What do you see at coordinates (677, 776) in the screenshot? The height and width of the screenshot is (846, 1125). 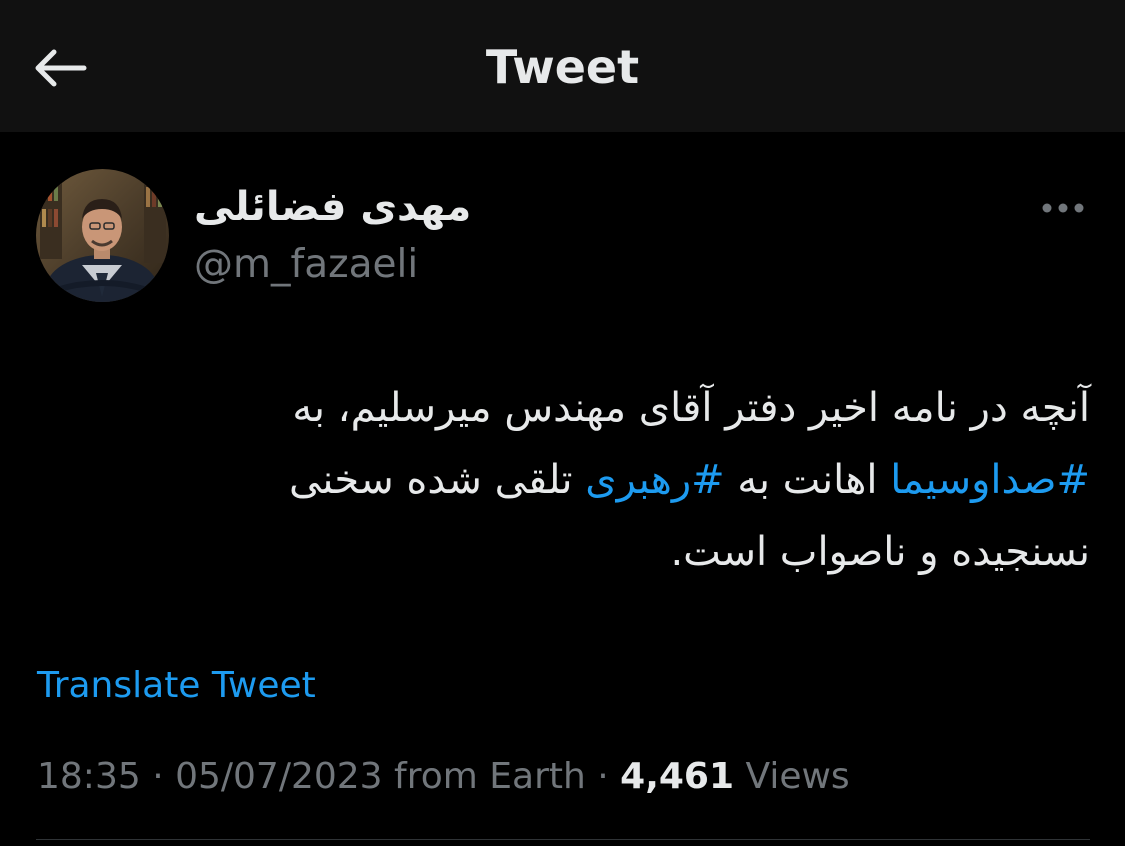 I see `views-count: 4,461` at bounding box center [677, 776].